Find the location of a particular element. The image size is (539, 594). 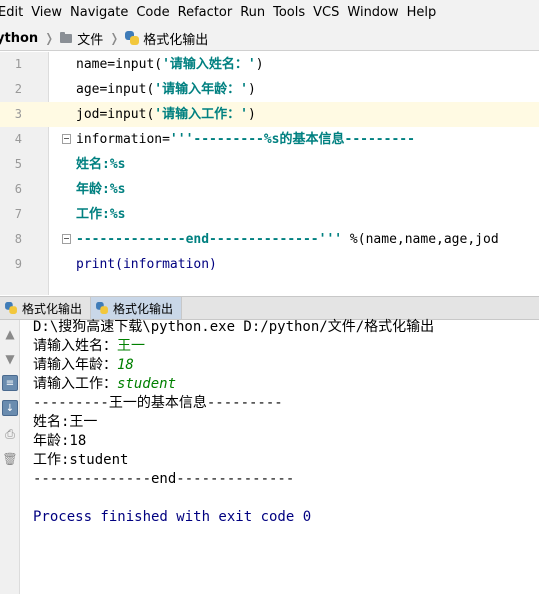

scroll-up-icon: ▲ is located at coordinates (10, 334).